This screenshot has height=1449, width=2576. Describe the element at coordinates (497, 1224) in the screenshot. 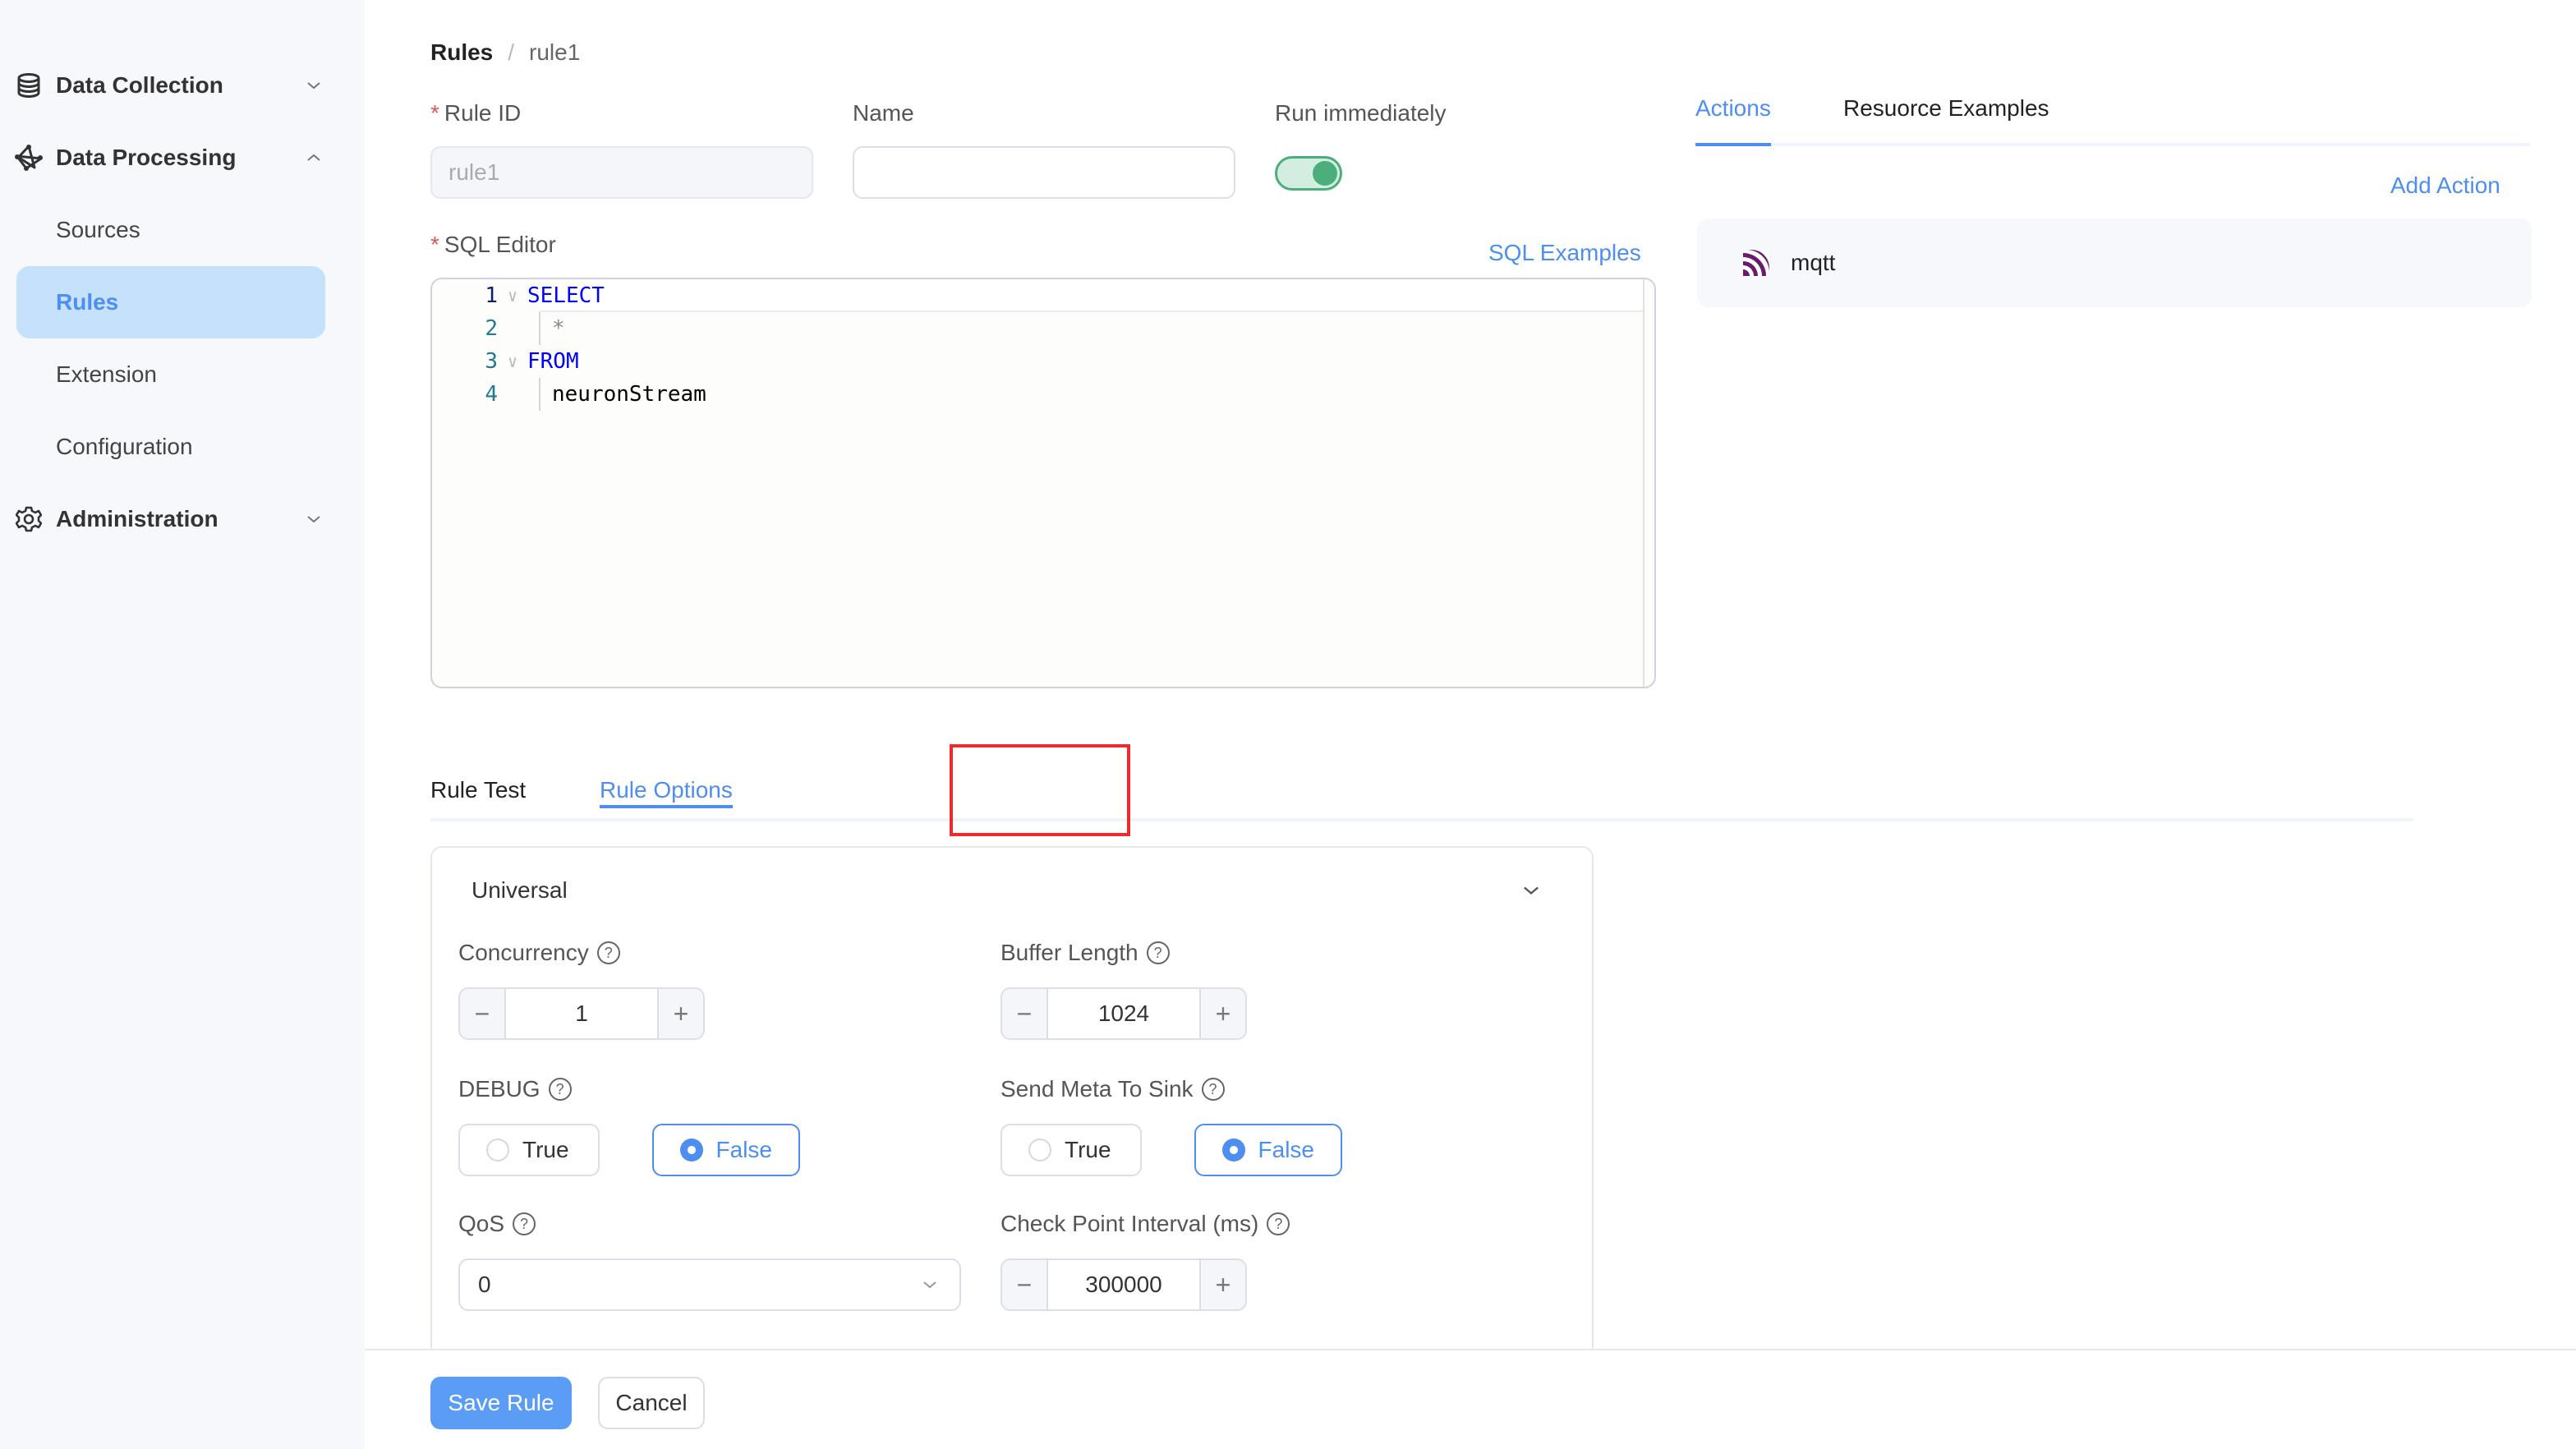

I see `qos-label: QoS ?` at that location.